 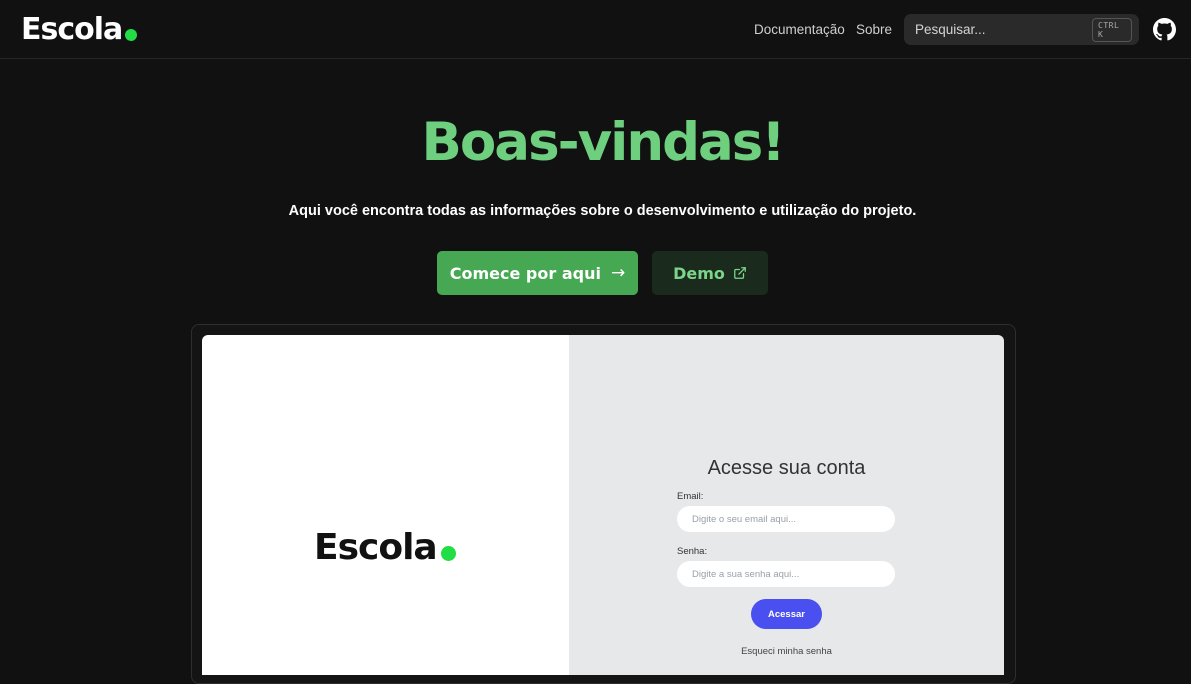 I want to click on nav-link-about: Sobre, so click(x=874, y=29).